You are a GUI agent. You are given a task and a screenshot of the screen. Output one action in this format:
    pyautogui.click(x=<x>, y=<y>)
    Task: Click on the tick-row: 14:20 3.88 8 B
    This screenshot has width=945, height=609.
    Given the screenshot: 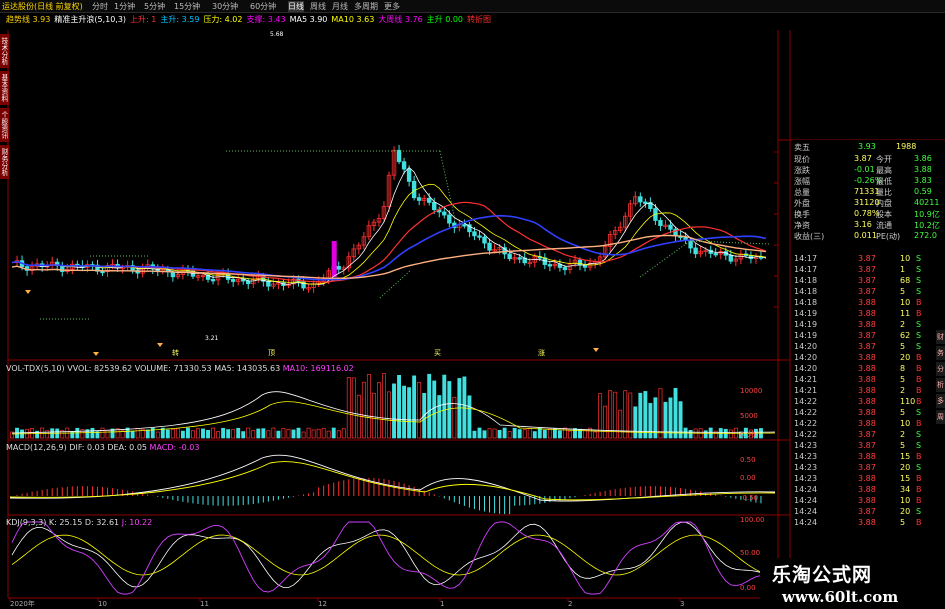 What is the action you would take?
    pyautogui.click(x=866, y=369)
    